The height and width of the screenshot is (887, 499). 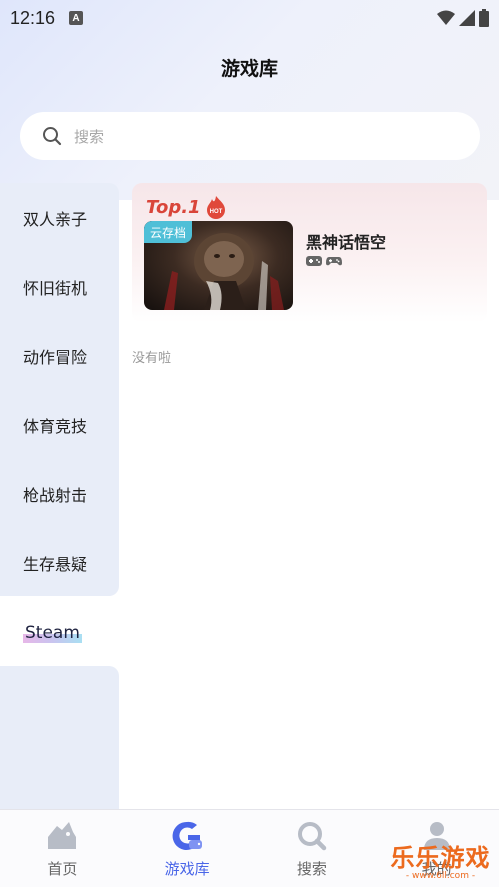 What do you see at coordinates (62, 869) in the screenshot?
I see `nav-home-label: 首页` at bounding box center [62, 869].